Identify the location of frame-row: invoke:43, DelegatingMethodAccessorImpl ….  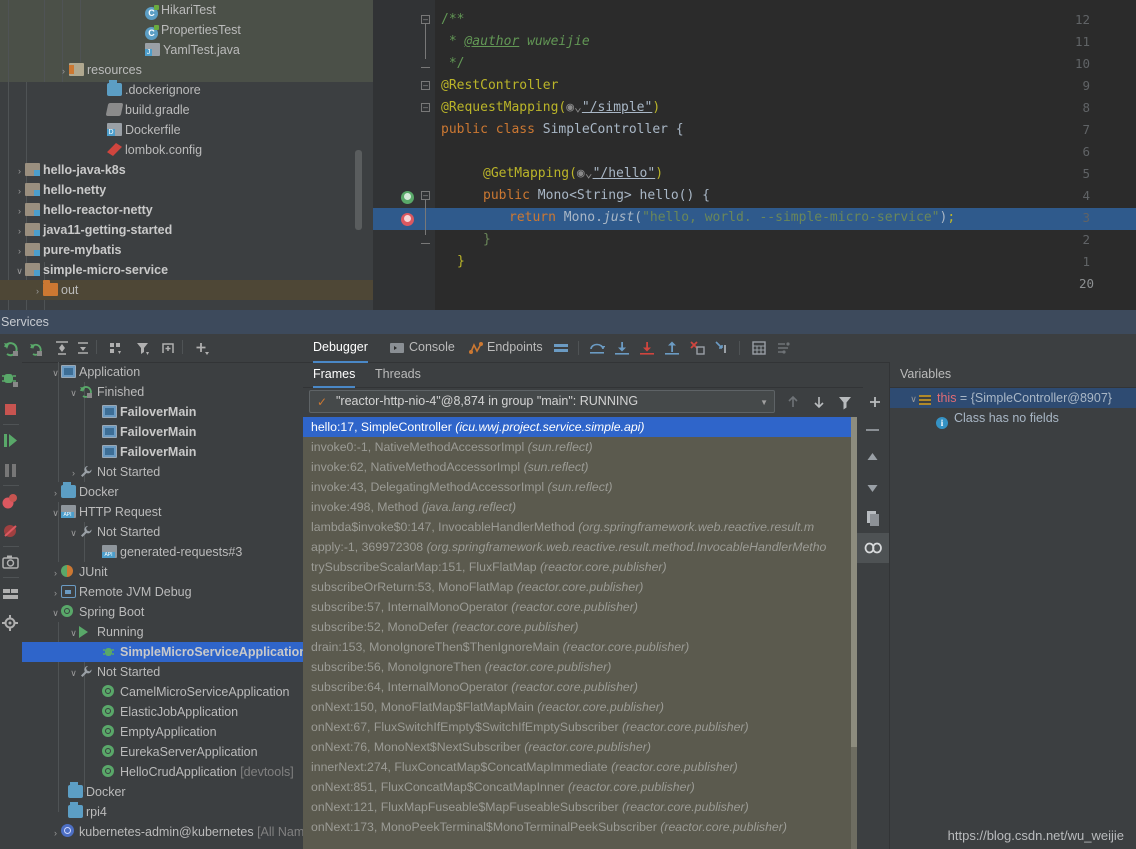
(580, 487).